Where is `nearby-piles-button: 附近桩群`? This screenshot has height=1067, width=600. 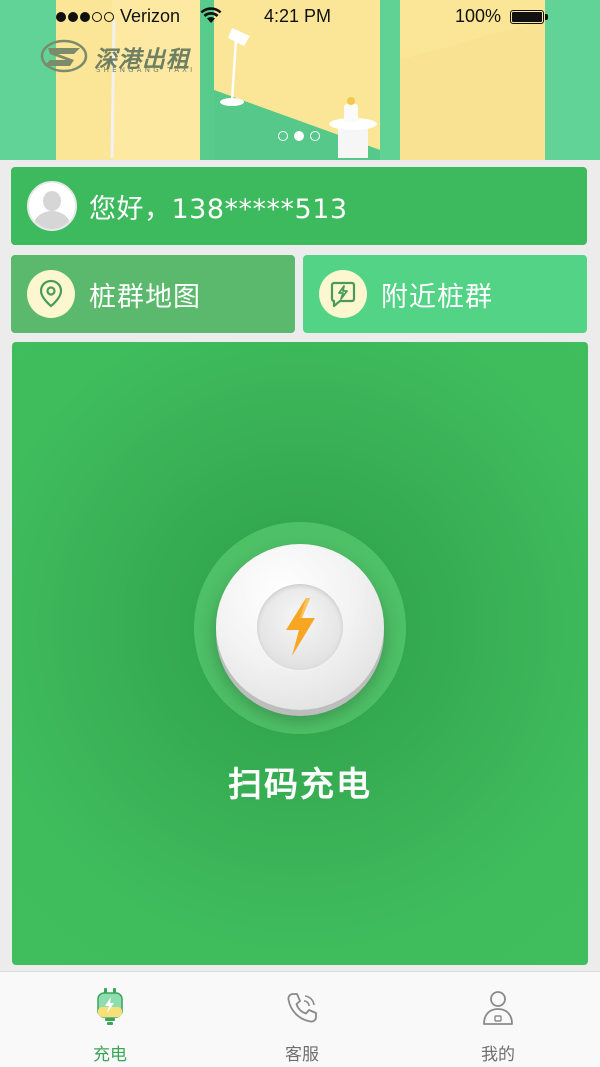 nearby-piles-button: 附近桩群 is located at coordinates (445, 294).